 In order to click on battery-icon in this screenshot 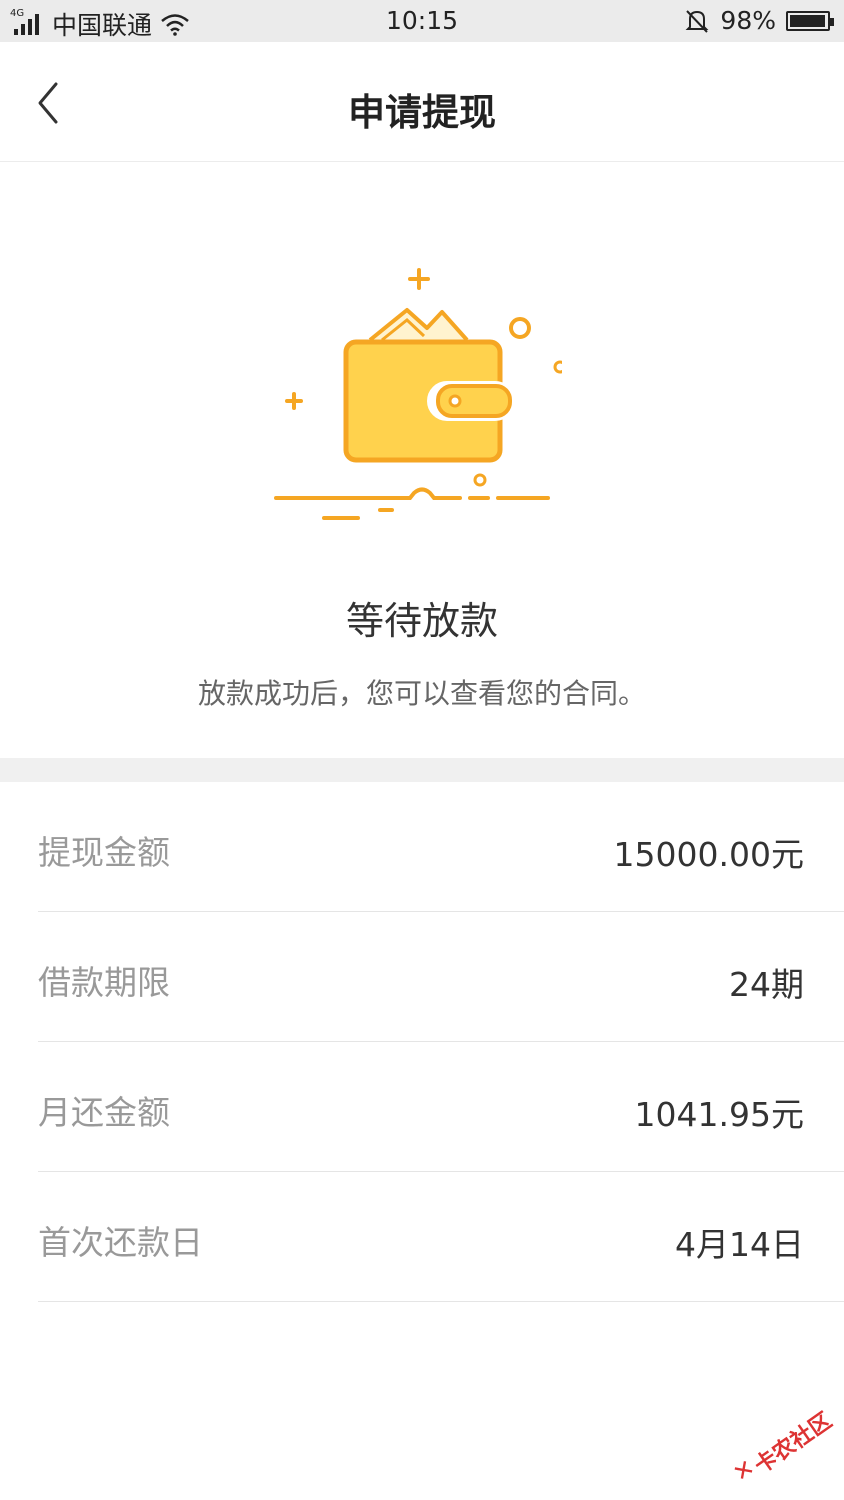, I will do `click(810, 20)`.